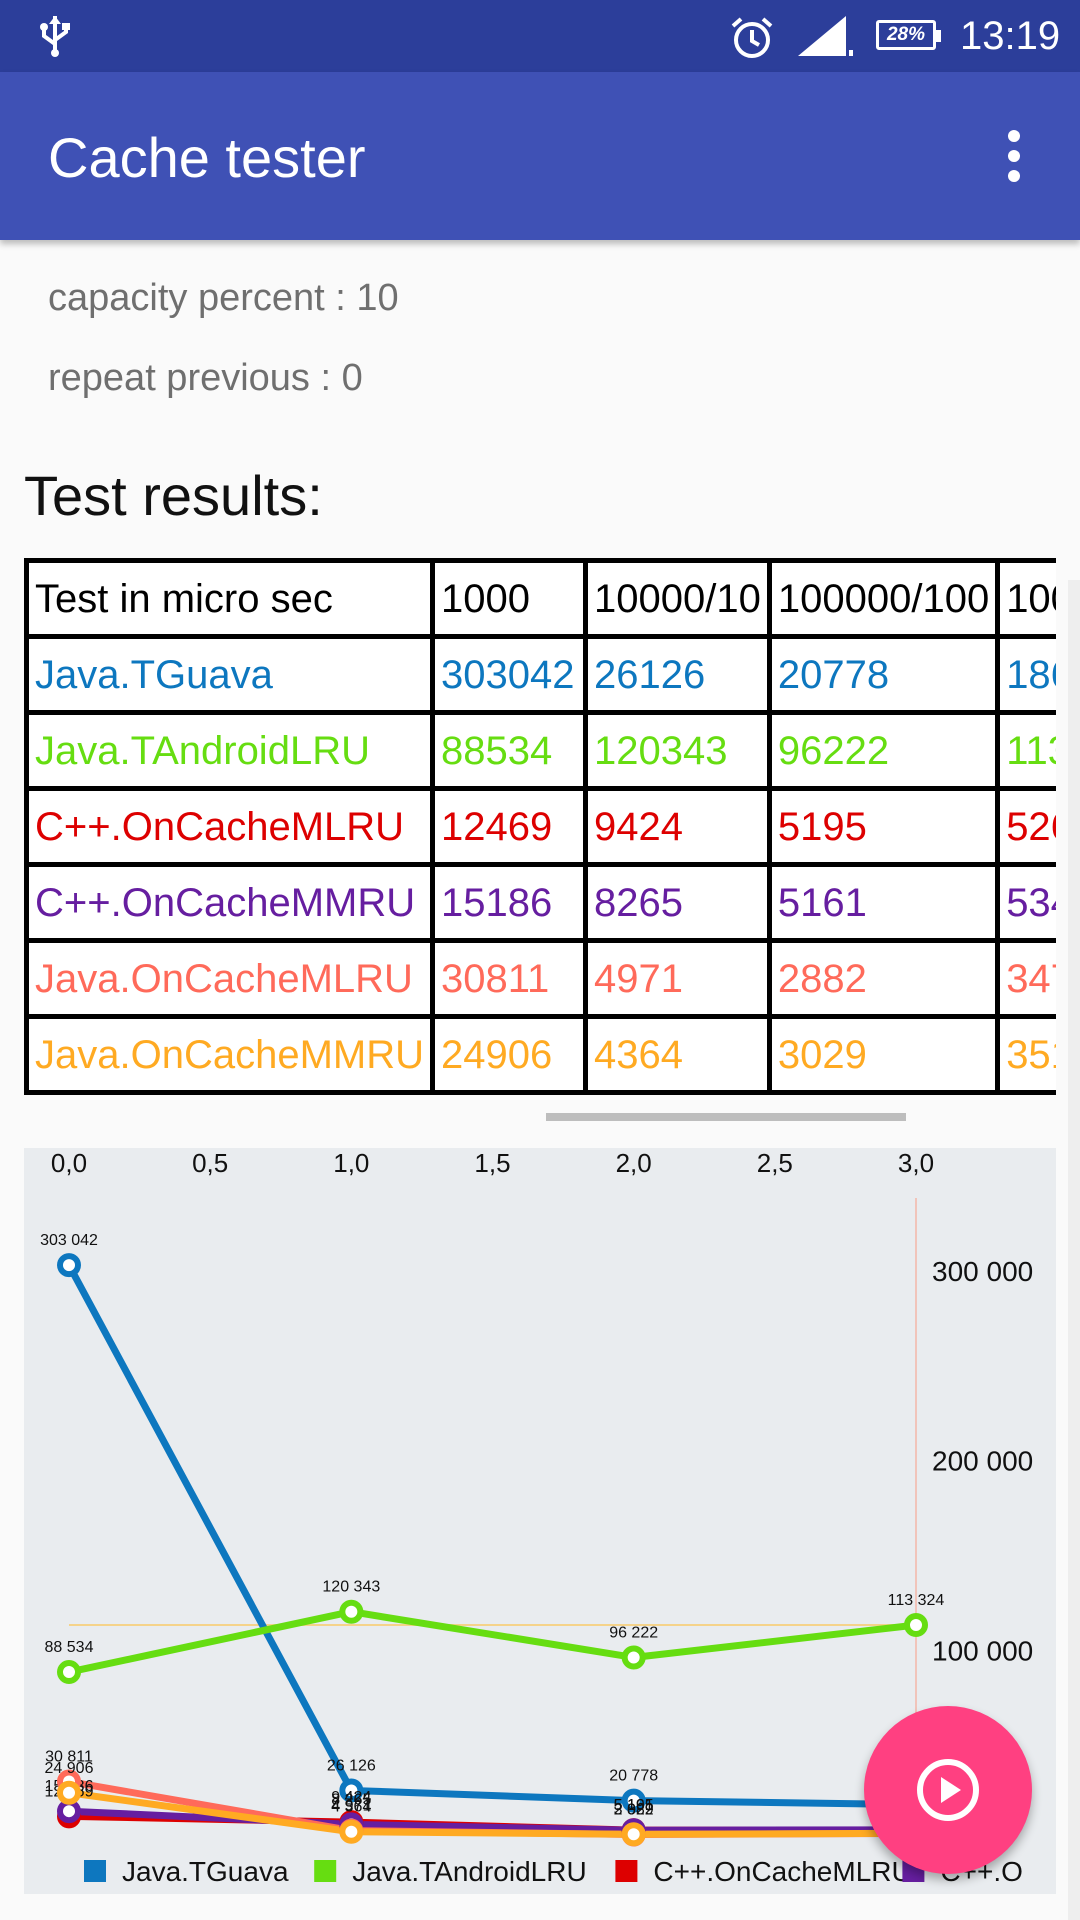 The height and width of the screenshot is (1920, 1080). What do you see at coordinates (207, 157) in the screenshot?
I see `app-title: Cache tester` at bounding box center [207, 157].